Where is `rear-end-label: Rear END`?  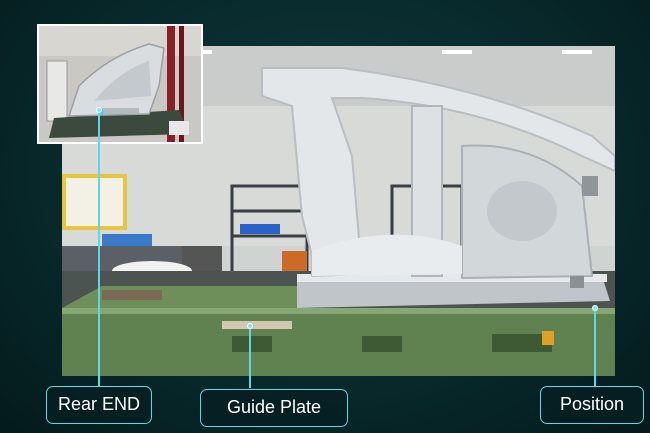
rear-end-label: Rear END is located at coordinates (99, 405).